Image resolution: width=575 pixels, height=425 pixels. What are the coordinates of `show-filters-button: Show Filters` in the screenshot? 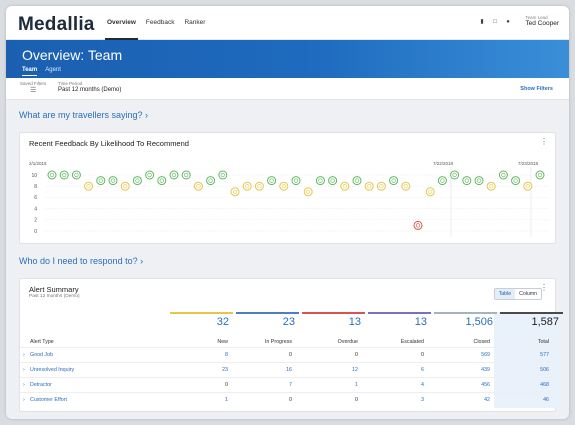 It's located at (536, 89).